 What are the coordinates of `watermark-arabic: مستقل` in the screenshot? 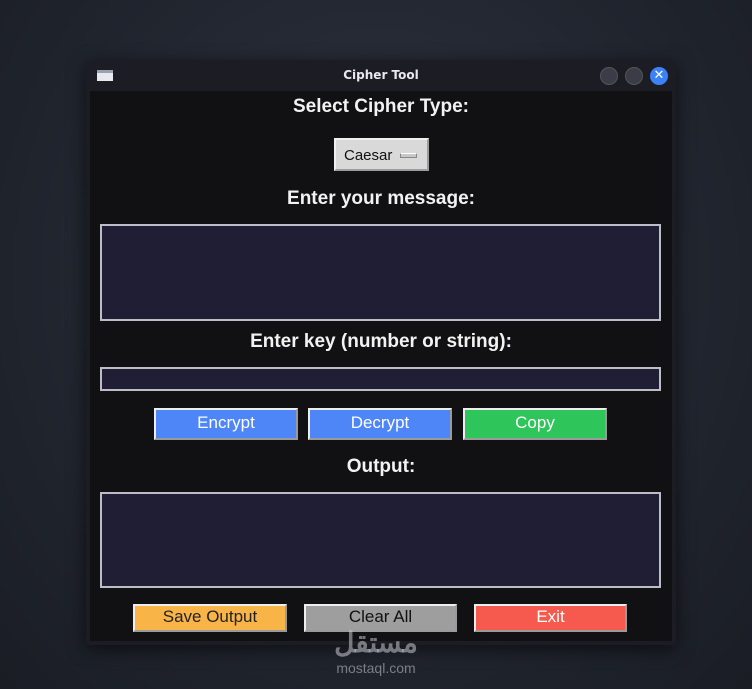 It's located at (376, 642).